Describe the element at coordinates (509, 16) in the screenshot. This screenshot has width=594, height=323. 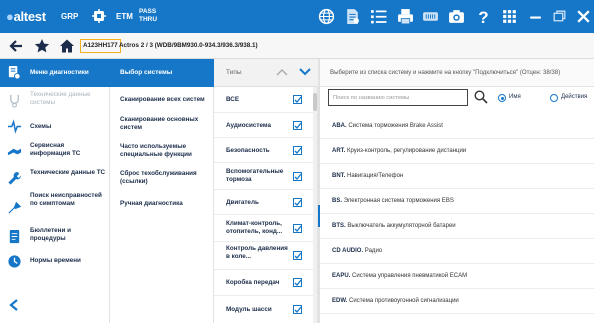
I see `grid-icon` at that location.